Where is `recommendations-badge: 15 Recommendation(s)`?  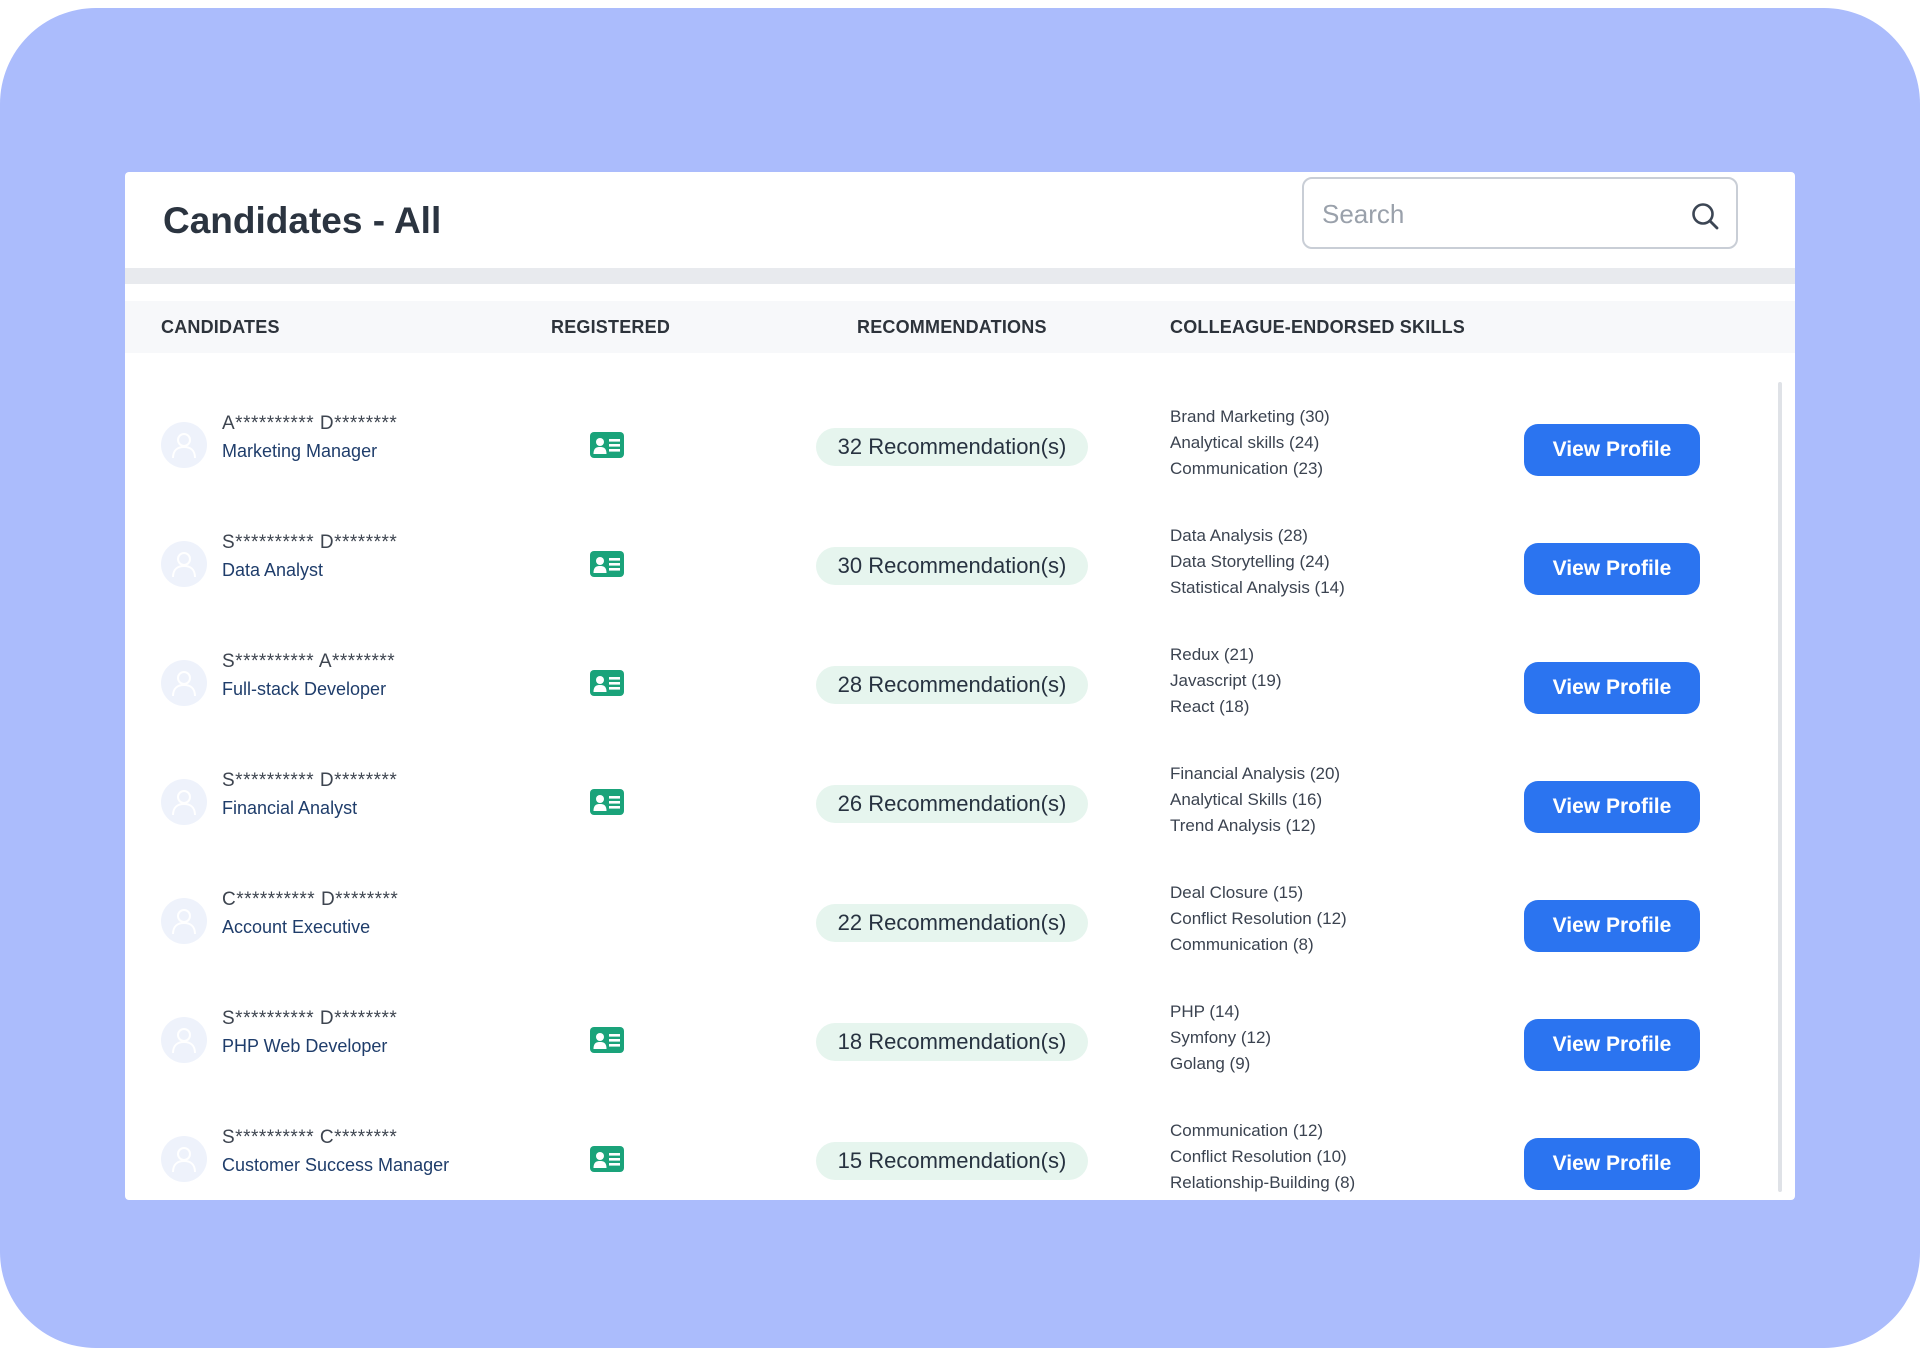 recommendations-badge: 15 Recommendation(s) is located at coordinates (952, 1161).